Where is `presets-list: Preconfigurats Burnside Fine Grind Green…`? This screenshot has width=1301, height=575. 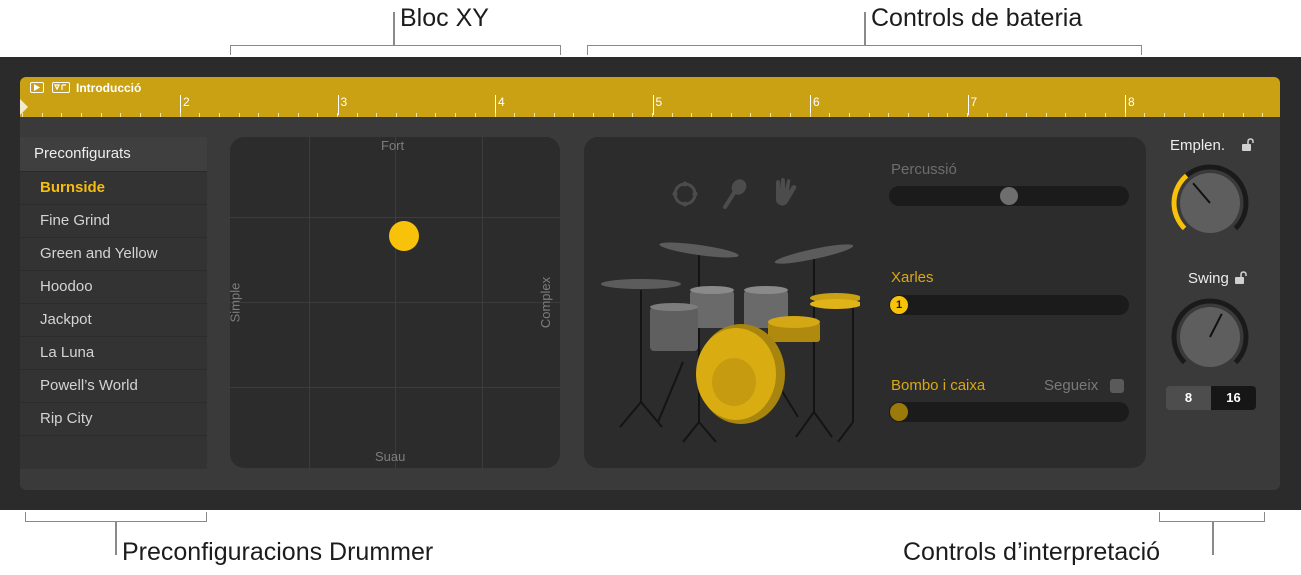 presets-list: Preconfigurats Burnside Fine Grind Green… is located at coordinates (113, 303).